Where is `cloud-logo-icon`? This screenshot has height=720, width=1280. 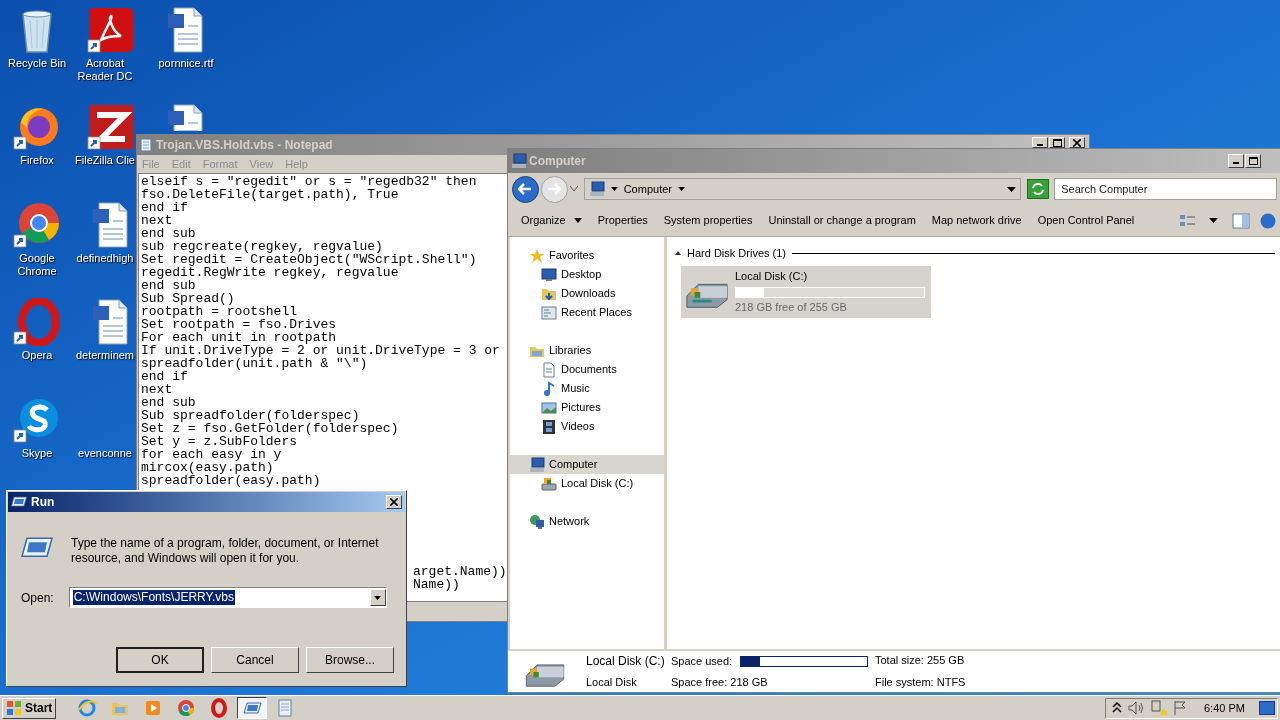 cloud-logo-icon is located at coordinates (37, 420).